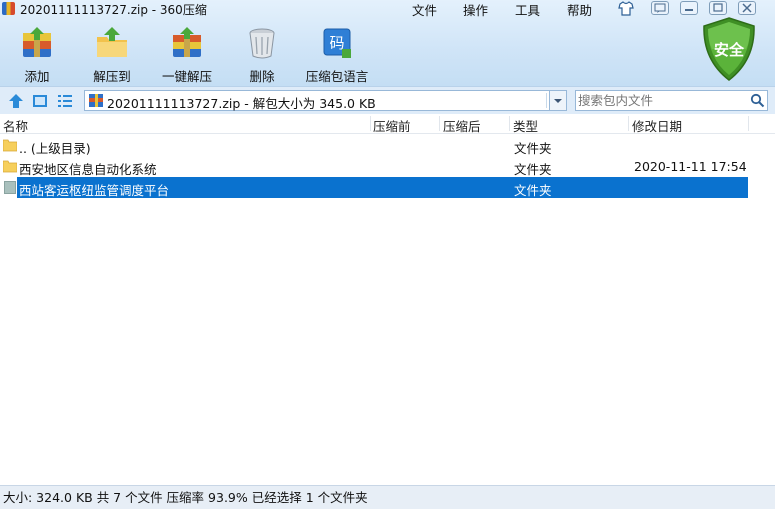 Image resolution: width=775 pixels, height=509 pixels. I want to click on feedback-button, so click(660, 8).